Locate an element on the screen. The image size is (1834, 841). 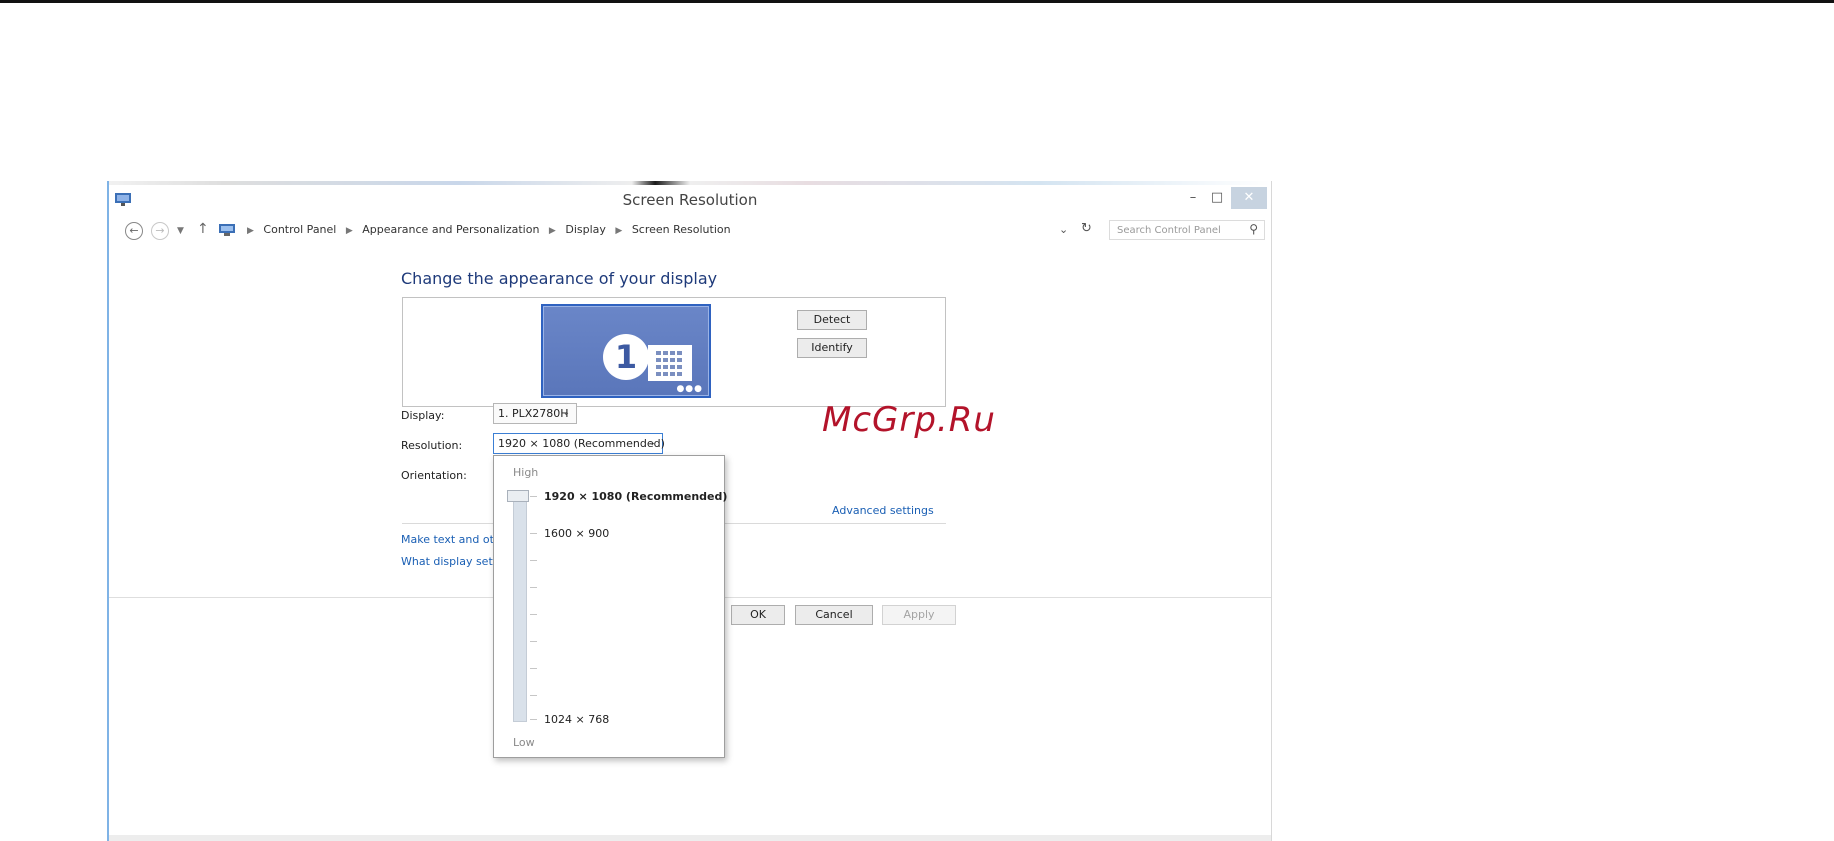
resolution-option-1024: 1024 × 768 is located at coordinates (576, 719).